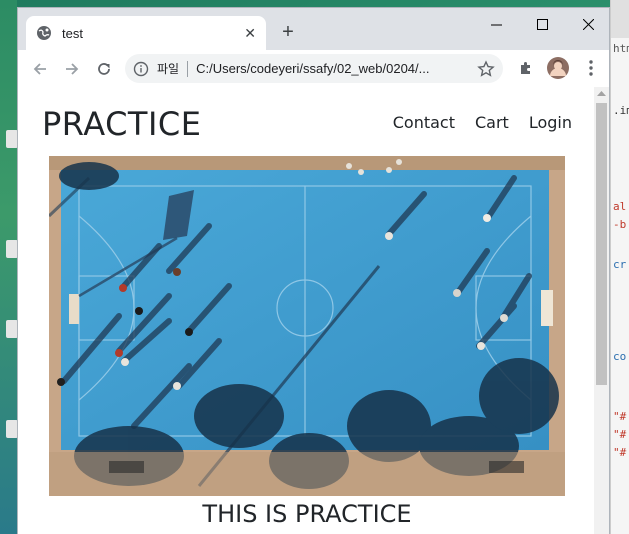 The image size is (629, 534). Describe the element at coordinates (621, 48) in the screenshot. I see `code-fragment: htm` at that location.